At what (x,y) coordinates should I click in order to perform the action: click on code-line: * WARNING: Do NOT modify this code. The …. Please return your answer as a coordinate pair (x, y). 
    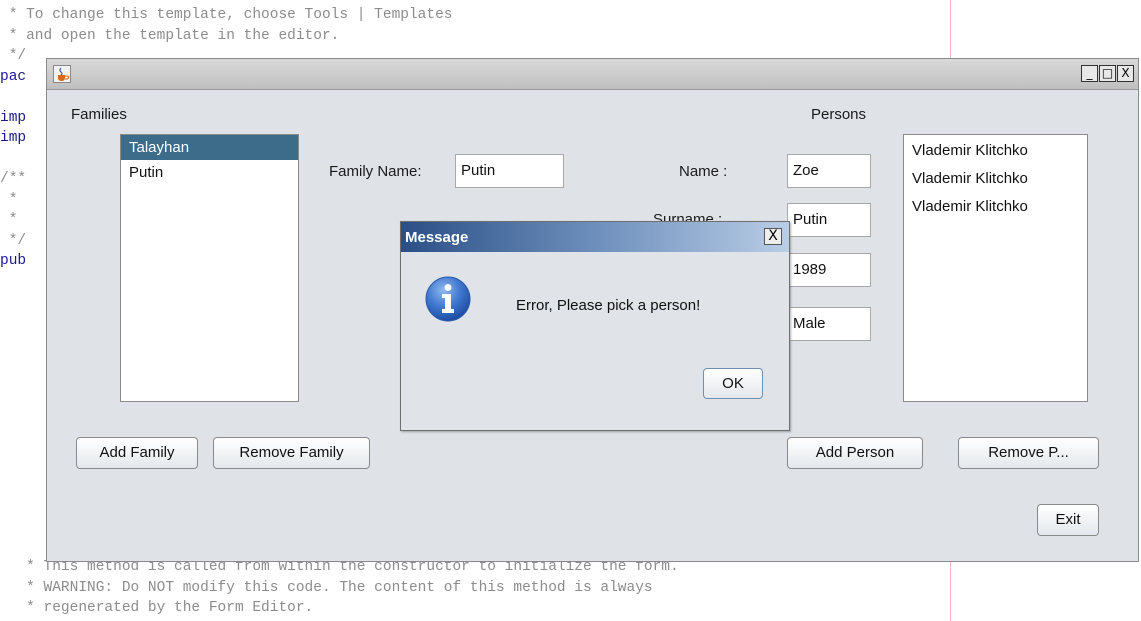
    Looking at the image, I should click on (326, 587).